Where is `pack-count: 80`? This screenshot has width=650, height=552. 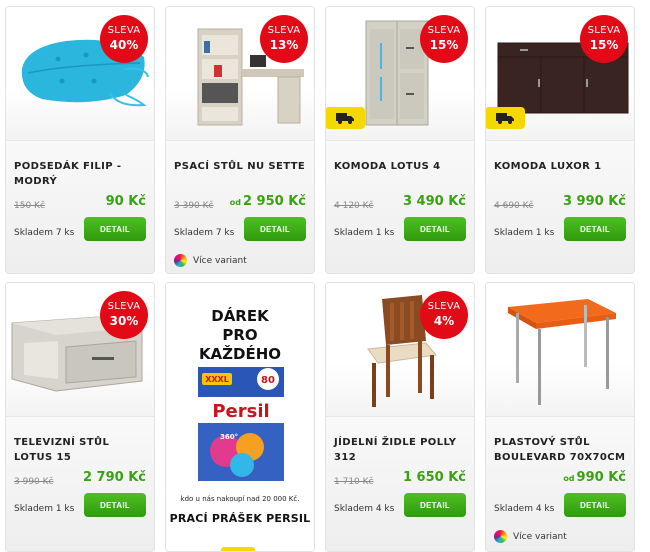
pack-count: 80 is located at coordinates (268, 380).